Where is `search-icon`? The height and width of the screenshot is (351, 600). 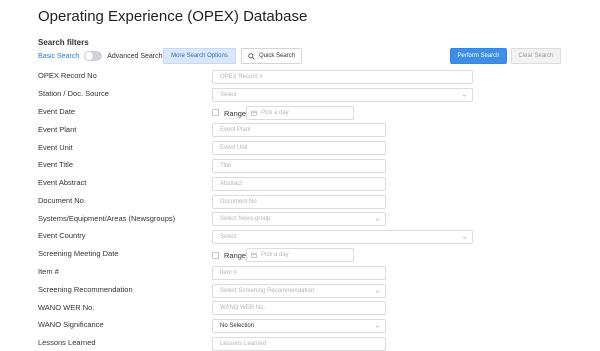 search-icon is located at coordinates (251, 56).